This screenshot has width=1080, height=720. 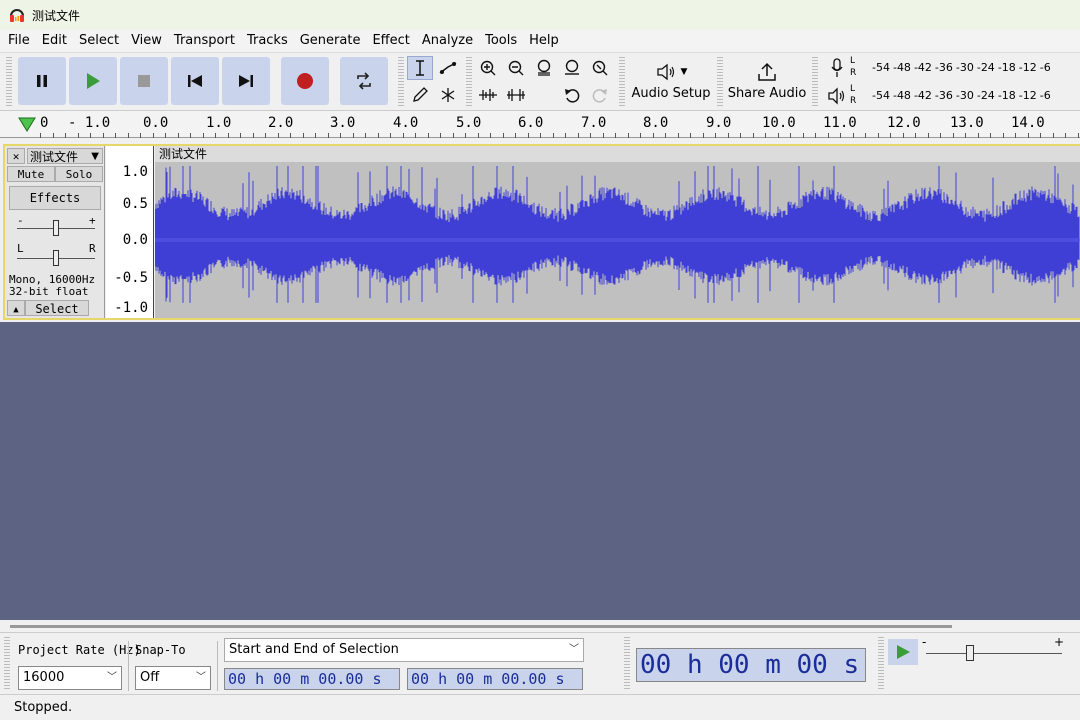 What do you see at coordinates (330, 41) in the screenshot?
I see `menu-generate: Generate` at bounding box center [330, 41].